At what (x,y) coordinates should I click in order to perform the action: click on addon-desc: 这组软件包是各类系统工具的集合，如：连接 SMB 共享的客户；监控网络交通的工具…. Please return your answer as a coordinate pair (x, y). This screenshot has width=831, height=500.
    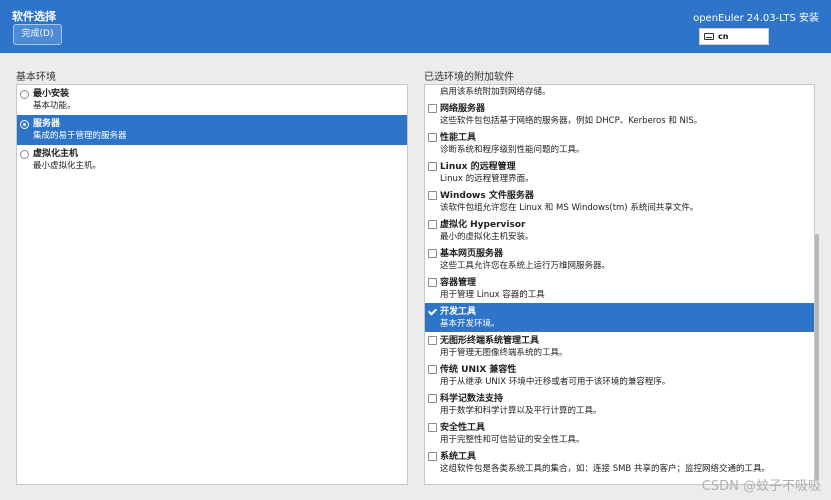
    Looking at the image, I should click on (605, 469).